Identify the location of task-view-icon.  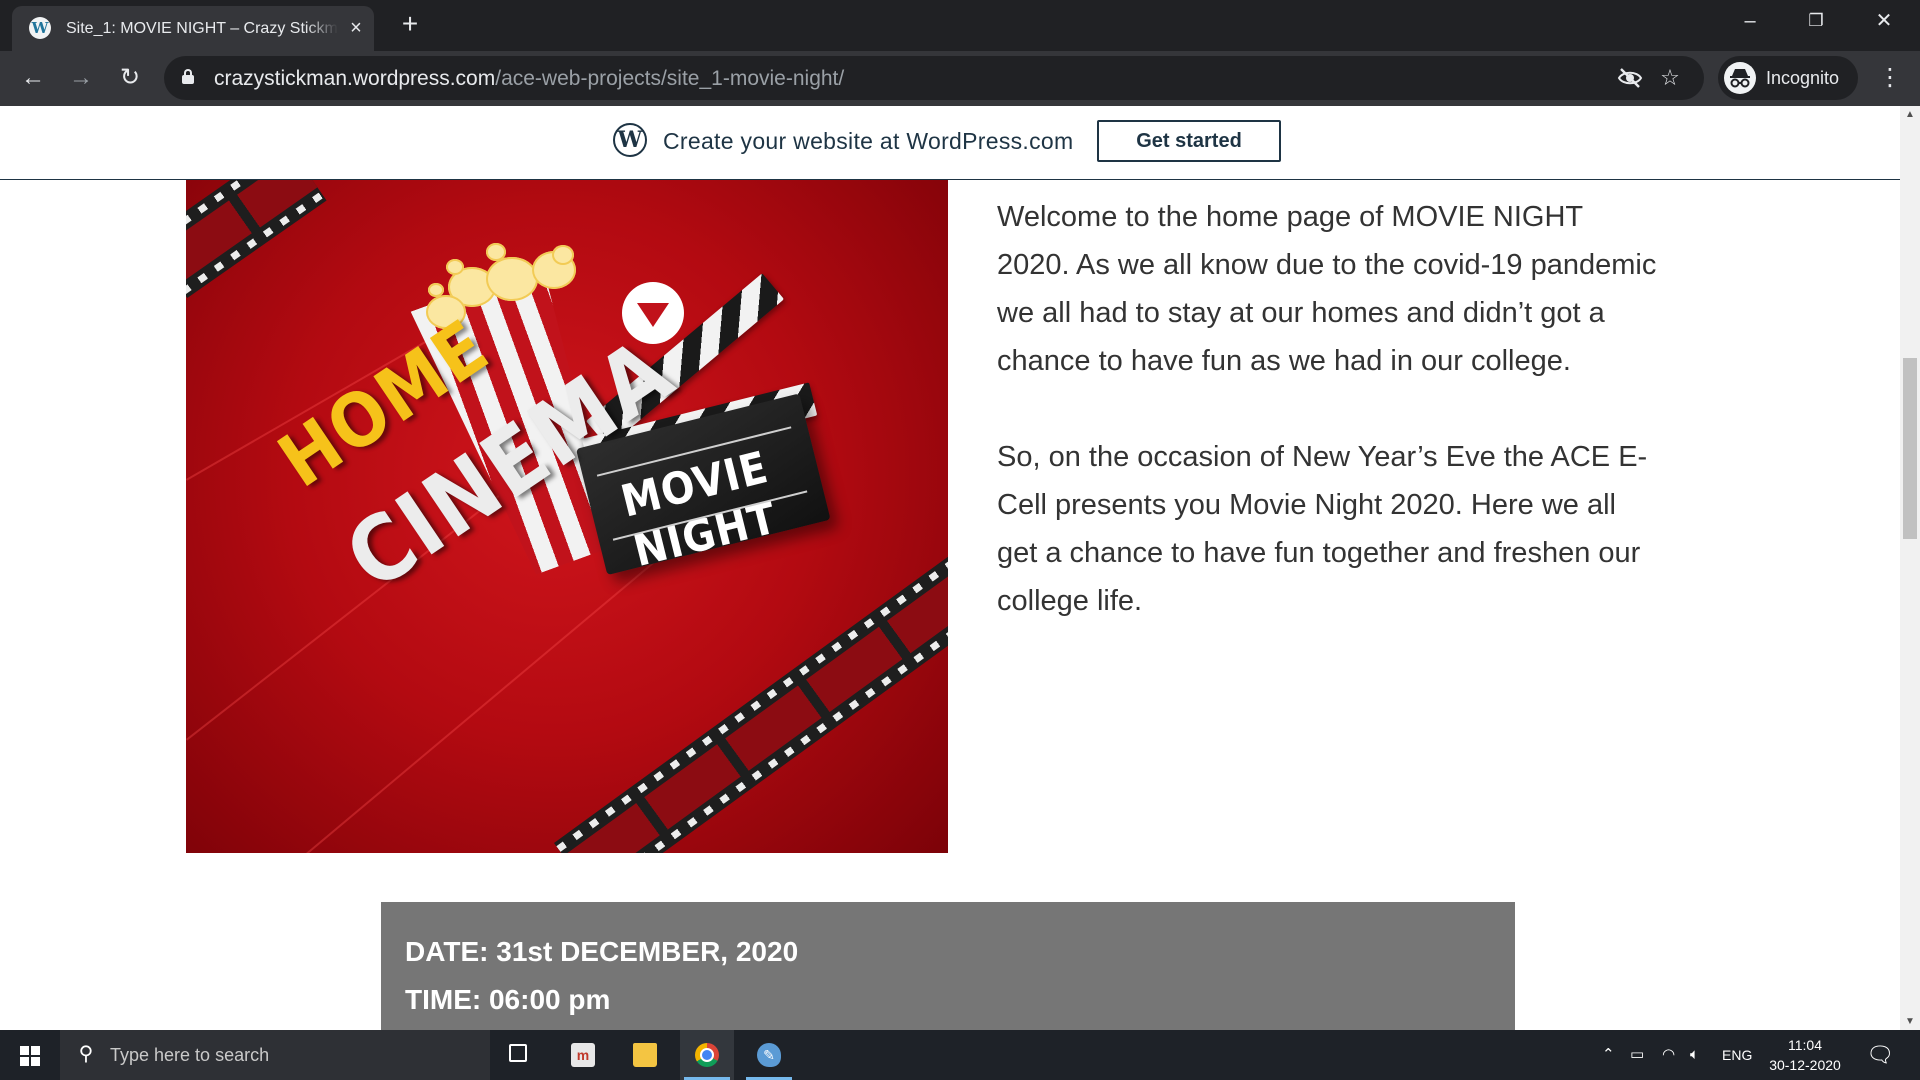
(520, 1055).